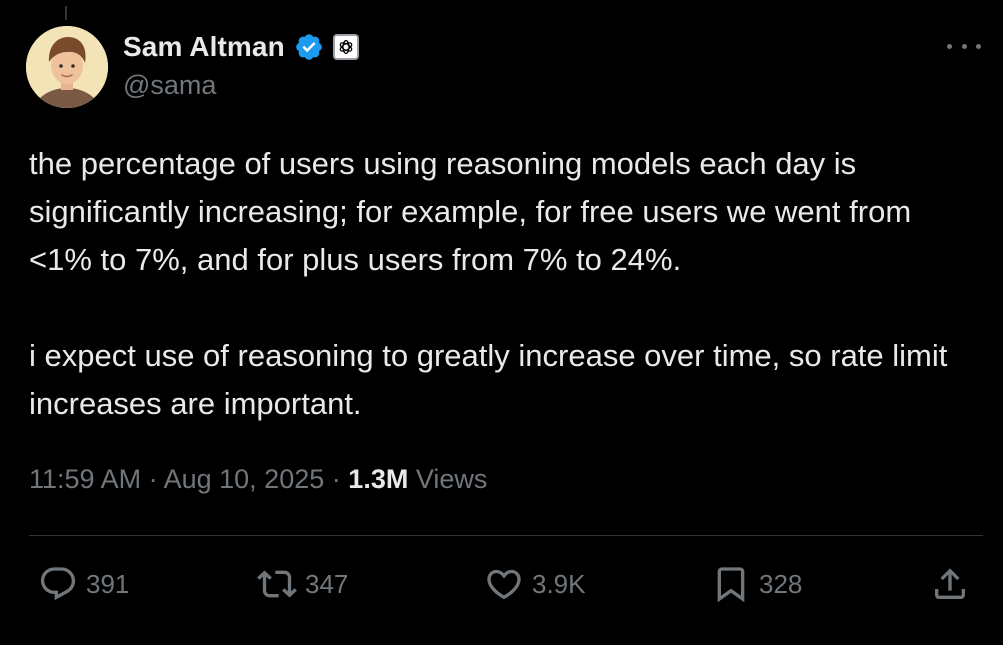  I want to click on like-button: 3.9K, so click(535, 584).